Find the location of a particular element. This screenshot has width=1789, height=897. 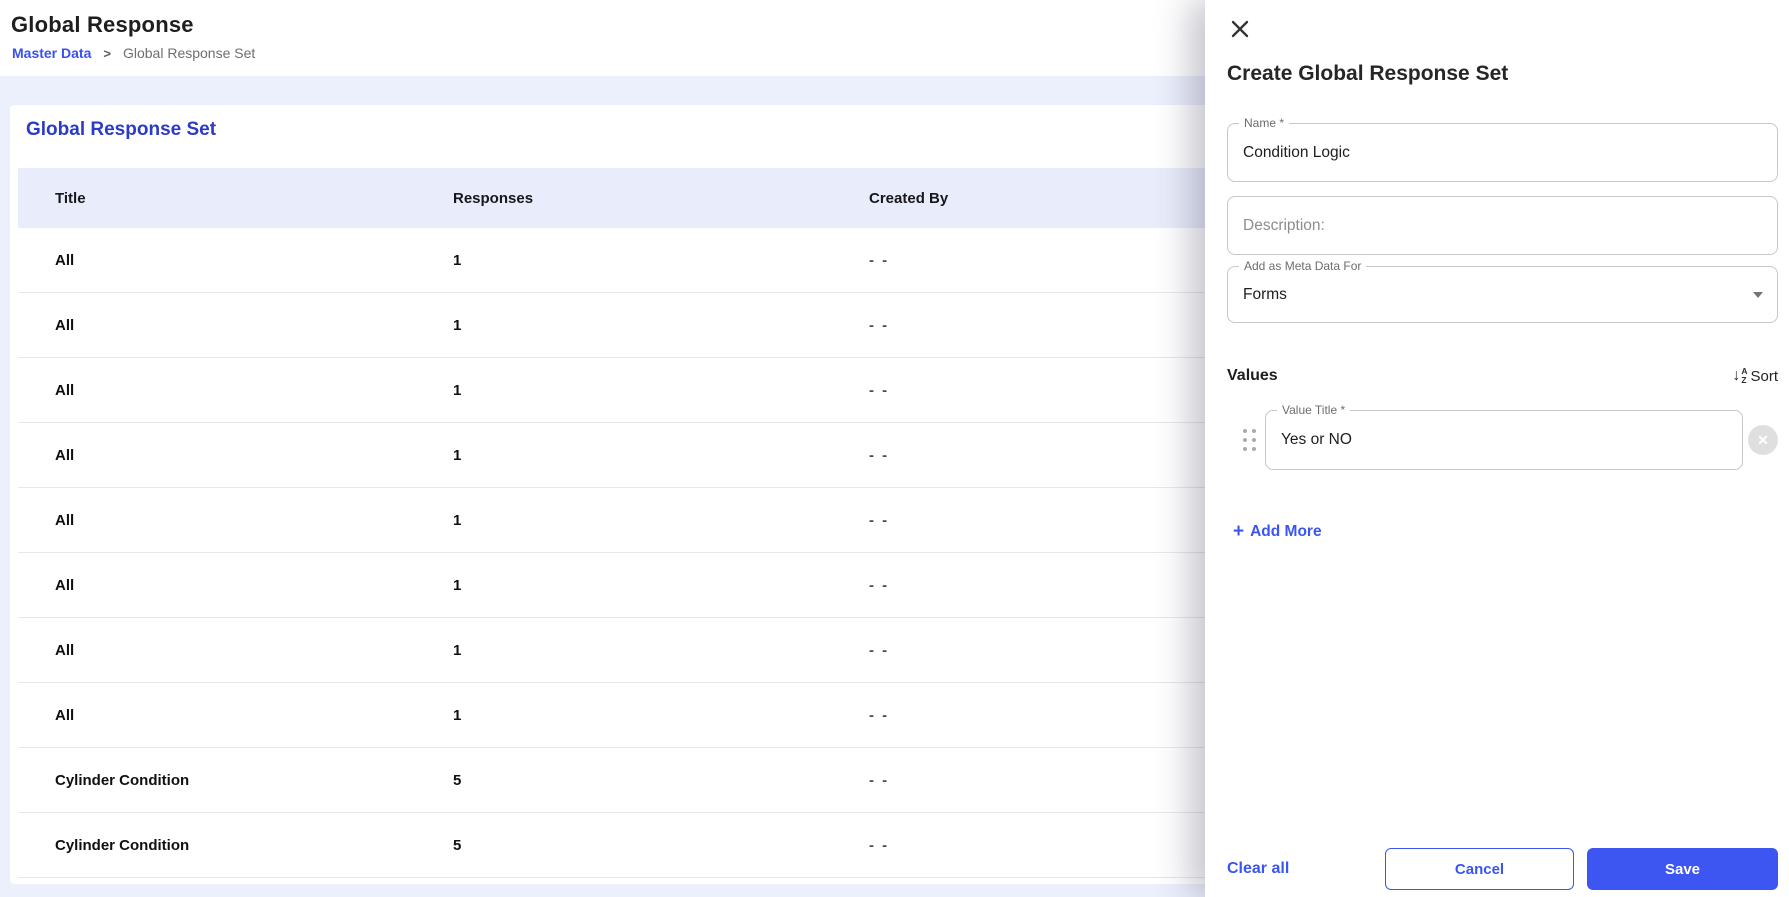

meta-data-select-label: Add as Meta Data For is located at coordinates (1303, 266).